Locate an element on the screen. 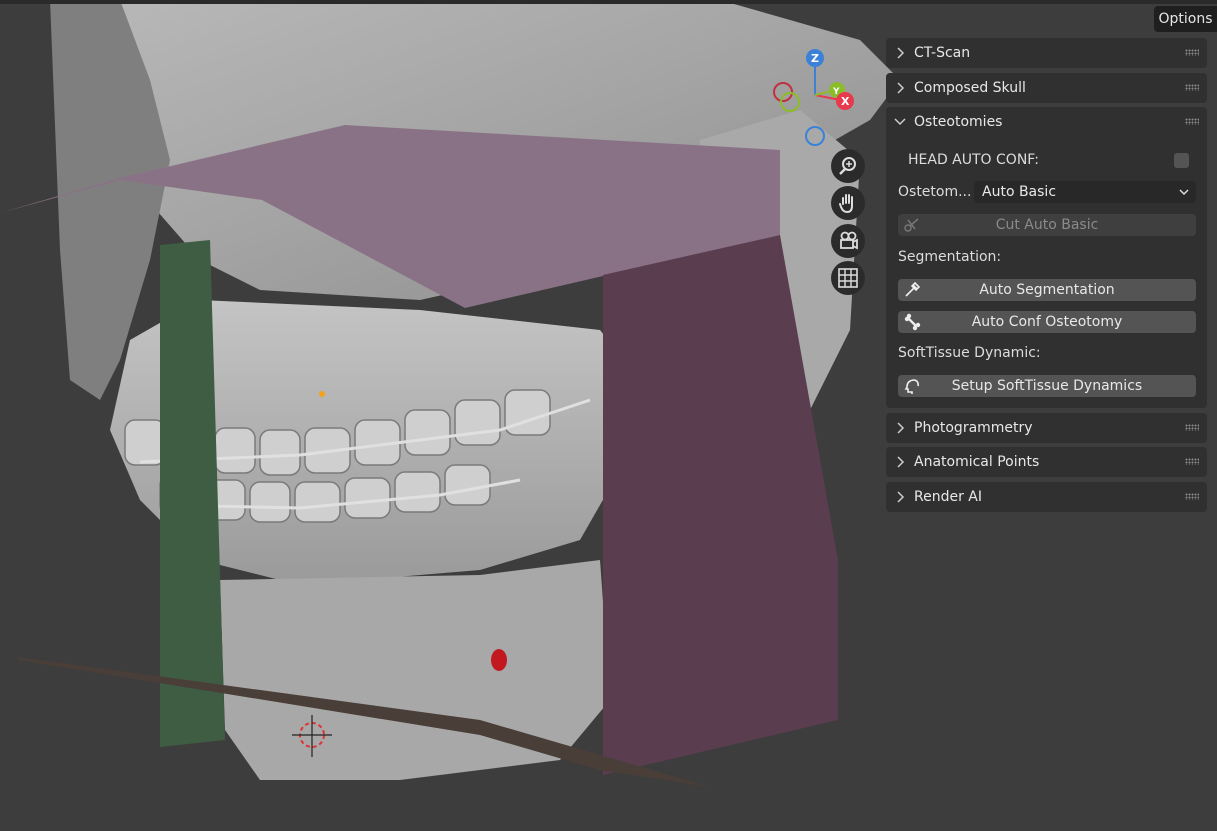 Image resolution: width=1217 pixels, height=831 pixels. panel-title: Composed Skull is located at coordinates (970, 88).